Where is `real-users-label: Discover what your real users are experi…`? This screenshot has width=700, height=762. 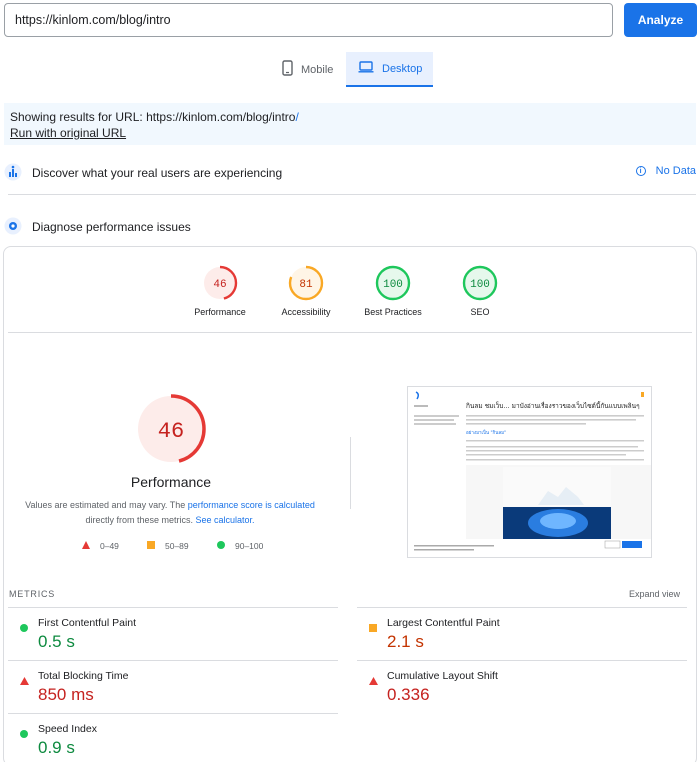 real-users-label: Discover what your real users are experi… is located at coordinates (157, 173).